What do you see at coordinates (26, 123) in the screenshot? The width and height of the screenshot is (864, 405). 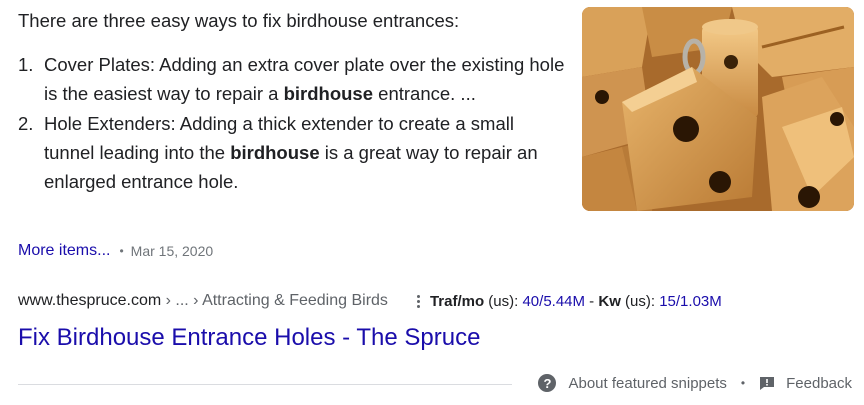 I see `list-item-number: 2.` at bounding box center [26, 123].